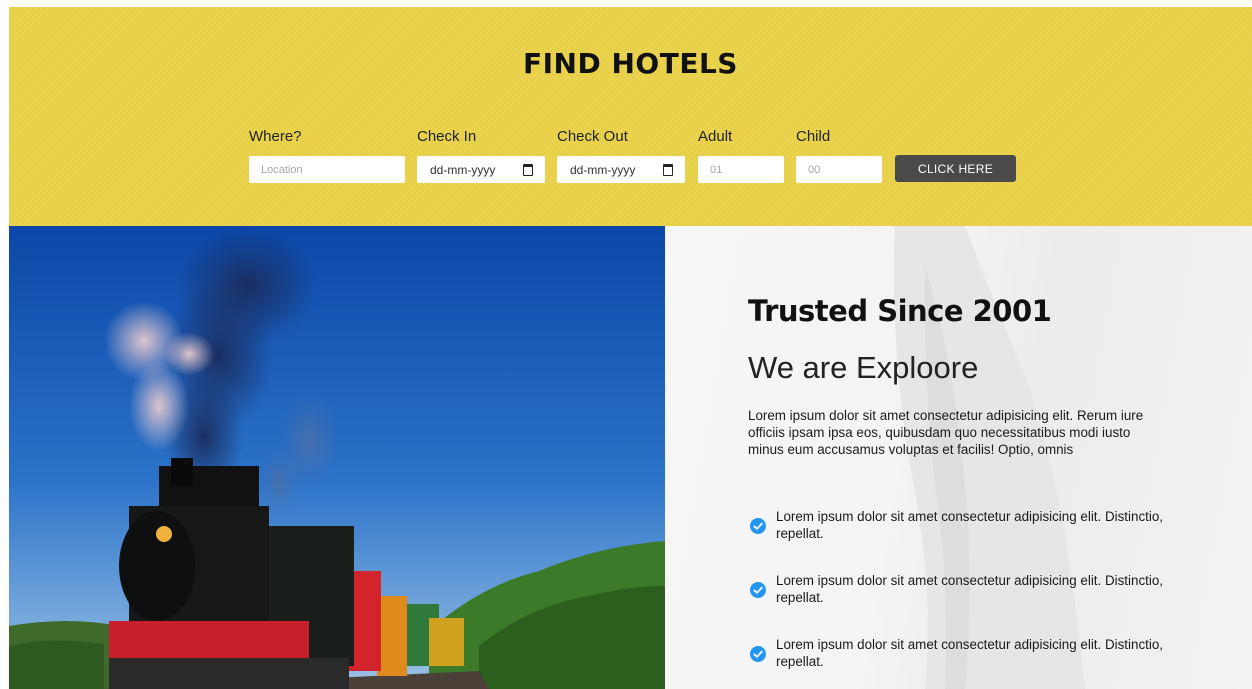  What do you see at coordinates (863, 367) in the screenshot?
I see `about-subheading: We are Exploore` at bounding box center [863, 367].